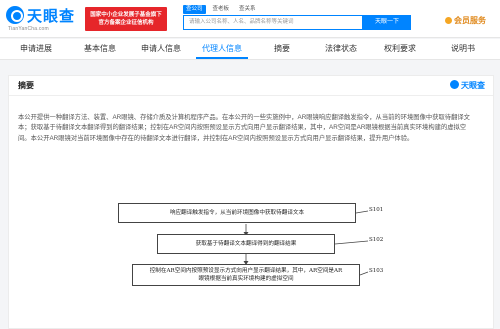 The height and width of the screenshot is (329, 500). I want to click on vip-label: 会员服务, so click(470, 20).